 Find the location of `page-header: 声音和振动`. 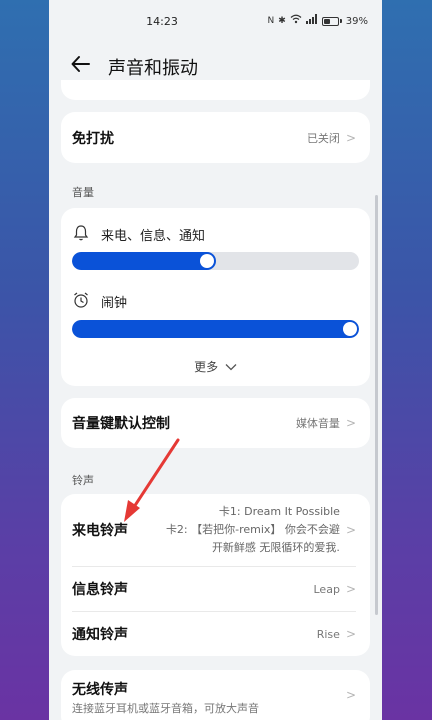

page-header: 声音和振动 is located at coordinates (215, 66).